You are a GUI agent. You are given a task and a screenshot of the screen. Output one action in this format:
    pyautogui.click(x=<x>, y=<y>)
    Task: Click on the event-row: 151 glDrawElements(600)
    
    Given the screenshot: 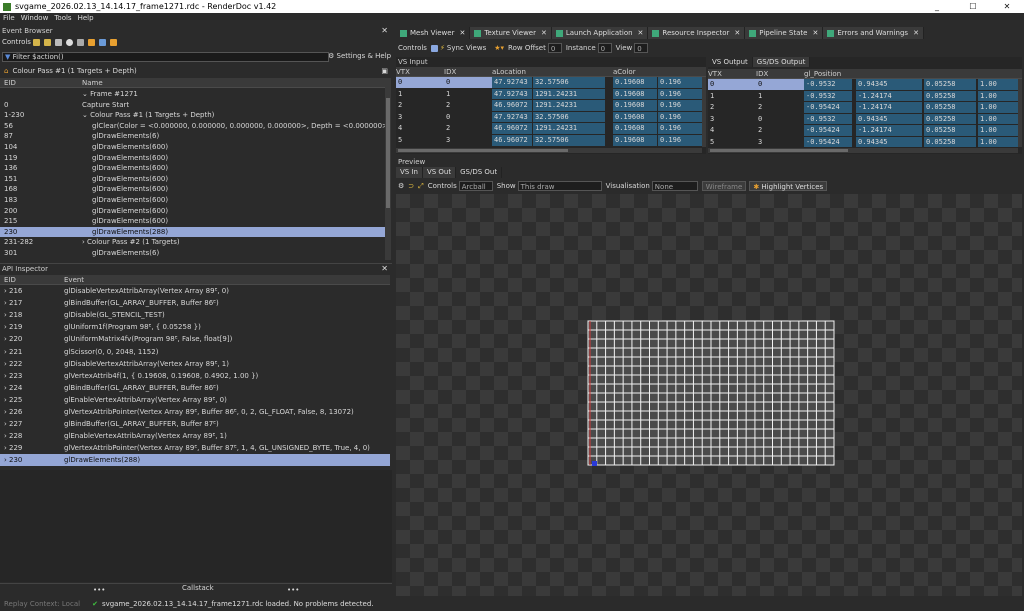 What is the action you would take?
    pyautogui.click(x=192, y=179)
    